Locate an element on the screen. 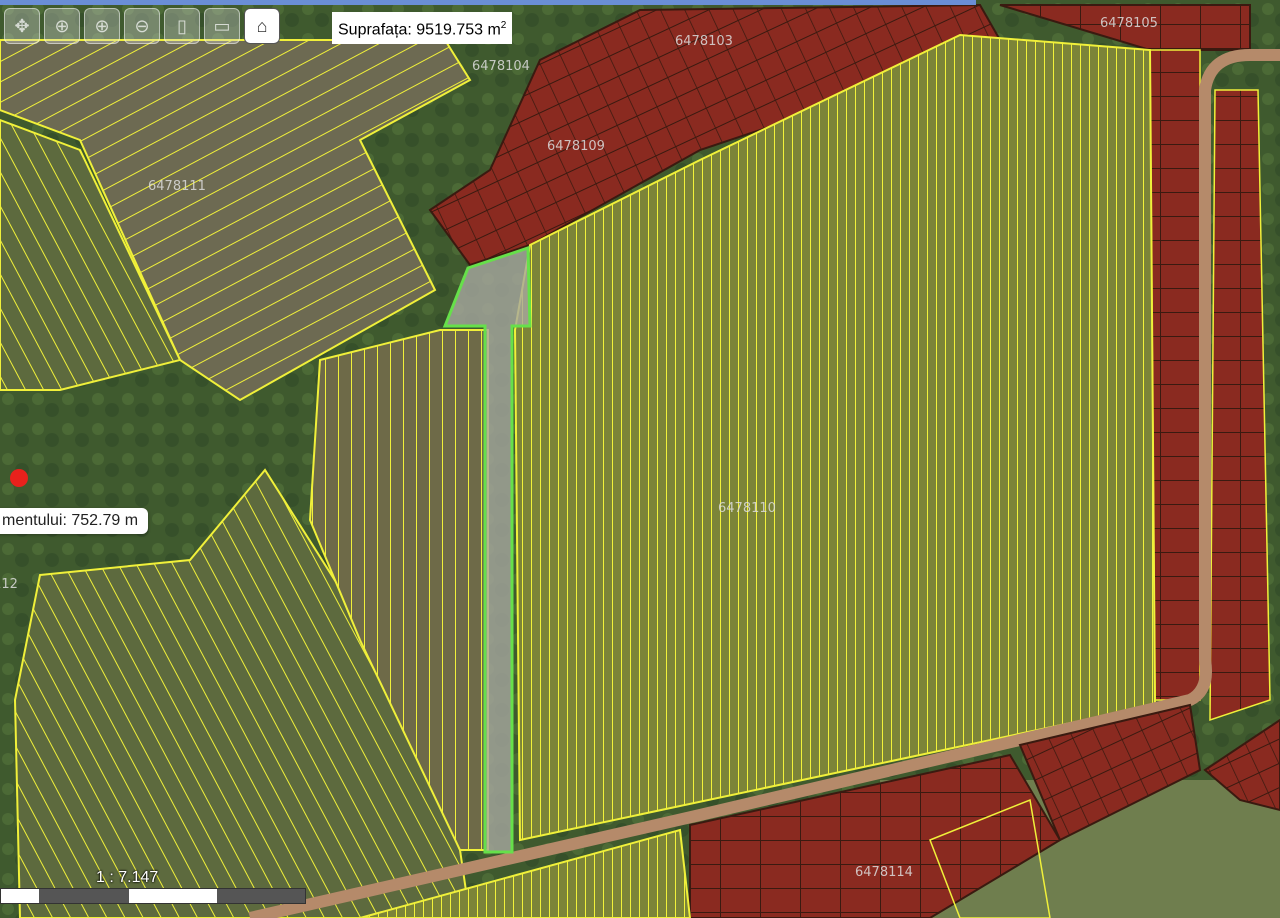  parcel-label: 6478112 is located at coordinates (9, 584).